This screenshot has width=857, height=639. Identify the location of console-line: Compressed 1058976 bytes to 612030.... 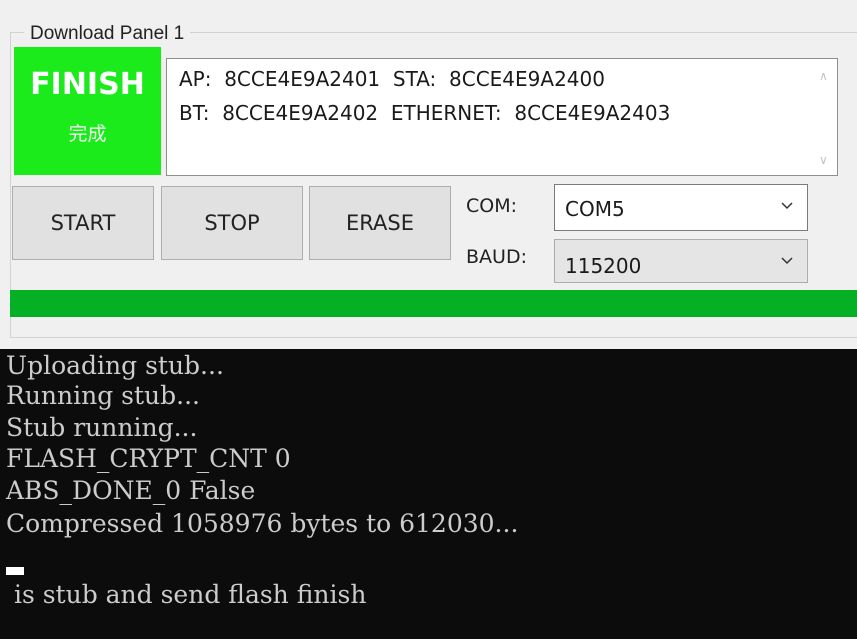
(262, 523).